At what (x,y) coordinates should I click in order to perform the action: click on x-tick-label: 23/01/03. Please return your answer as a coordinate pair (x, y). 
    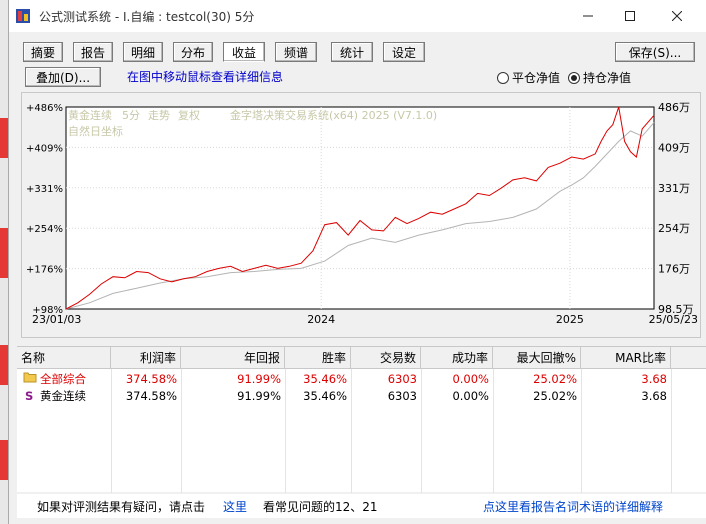
    Looking at the image, I should click on (56, 319).